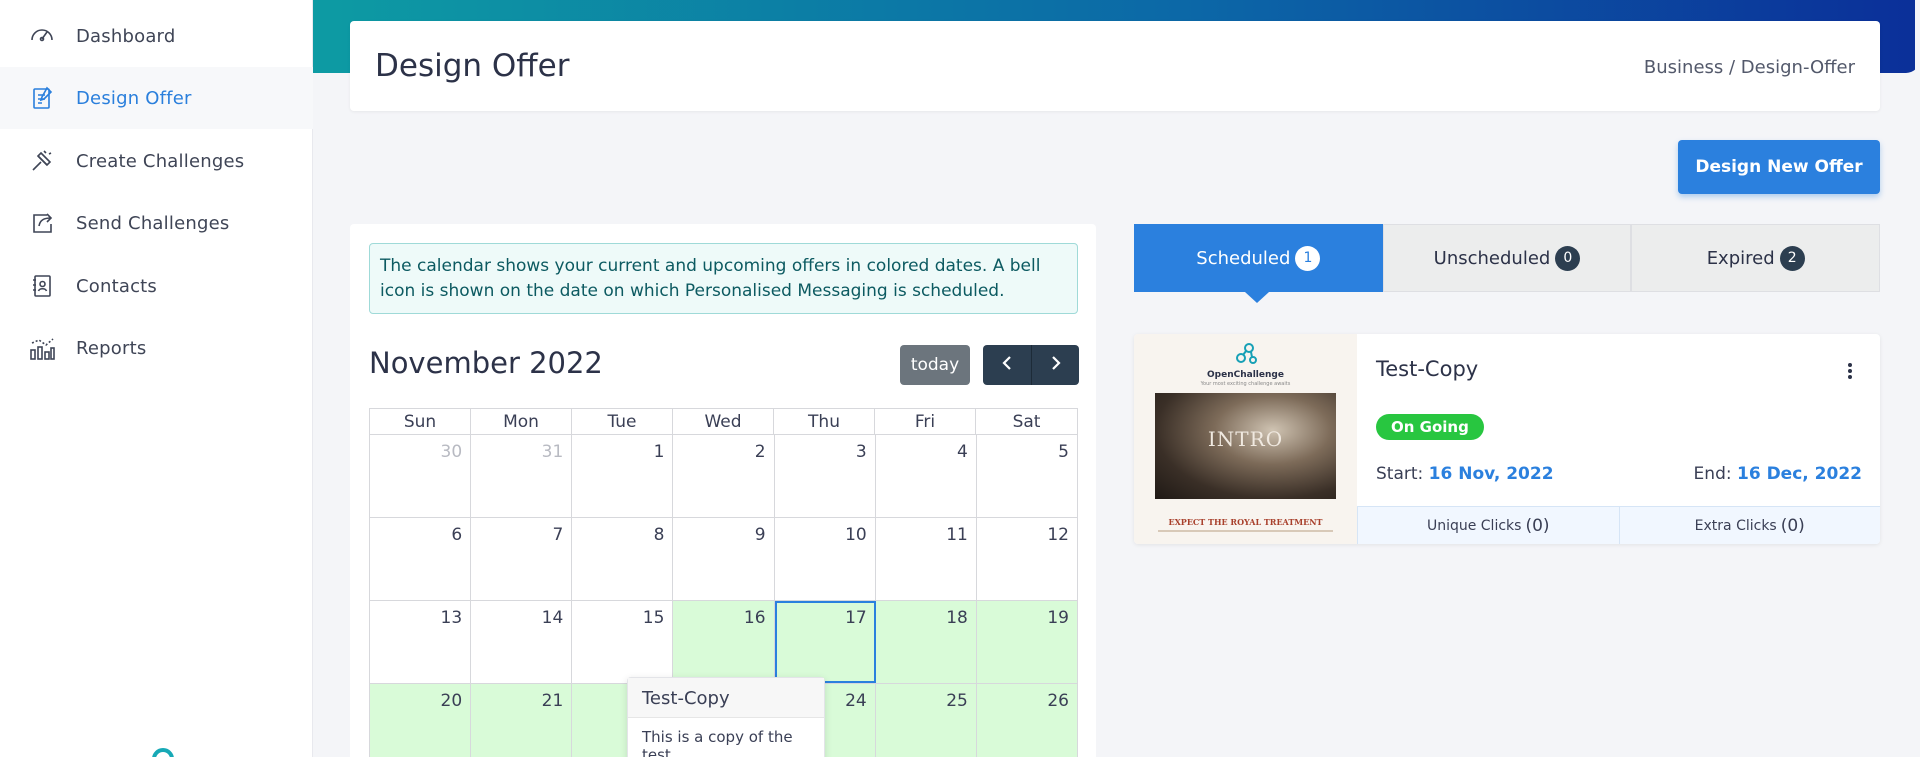 This screenshot has height=757, width=1920. Describe the element at coordinates (42, 348) in the screenshot. I see `bar-chart-icon` at that location.